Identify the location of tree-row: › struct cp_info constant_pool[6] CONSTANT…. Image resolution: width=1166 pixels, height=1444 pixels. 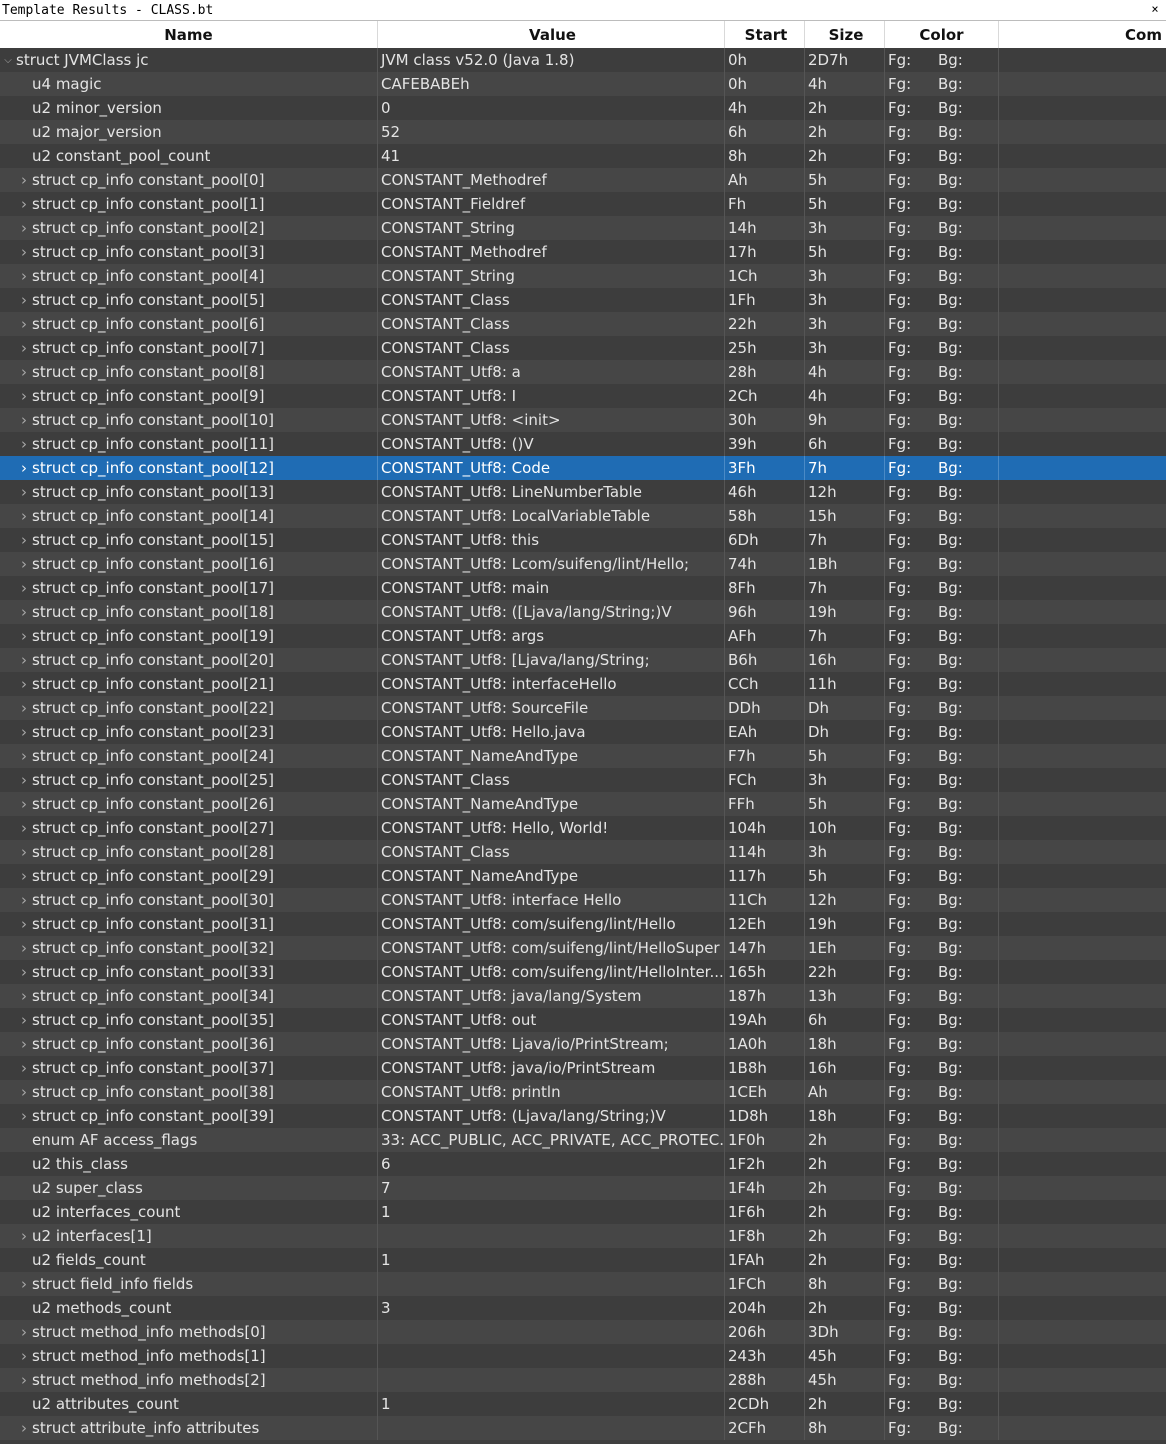
(583, 324).